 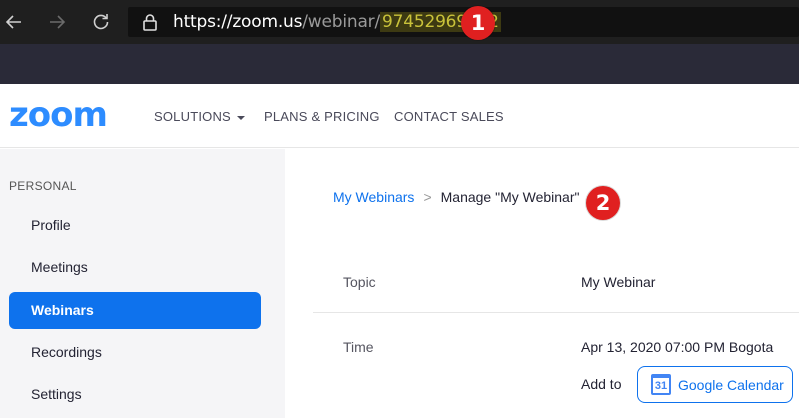 I want to click on breadcrumb-current-page: Manage "My Webinar", so click(x=510, y=197).